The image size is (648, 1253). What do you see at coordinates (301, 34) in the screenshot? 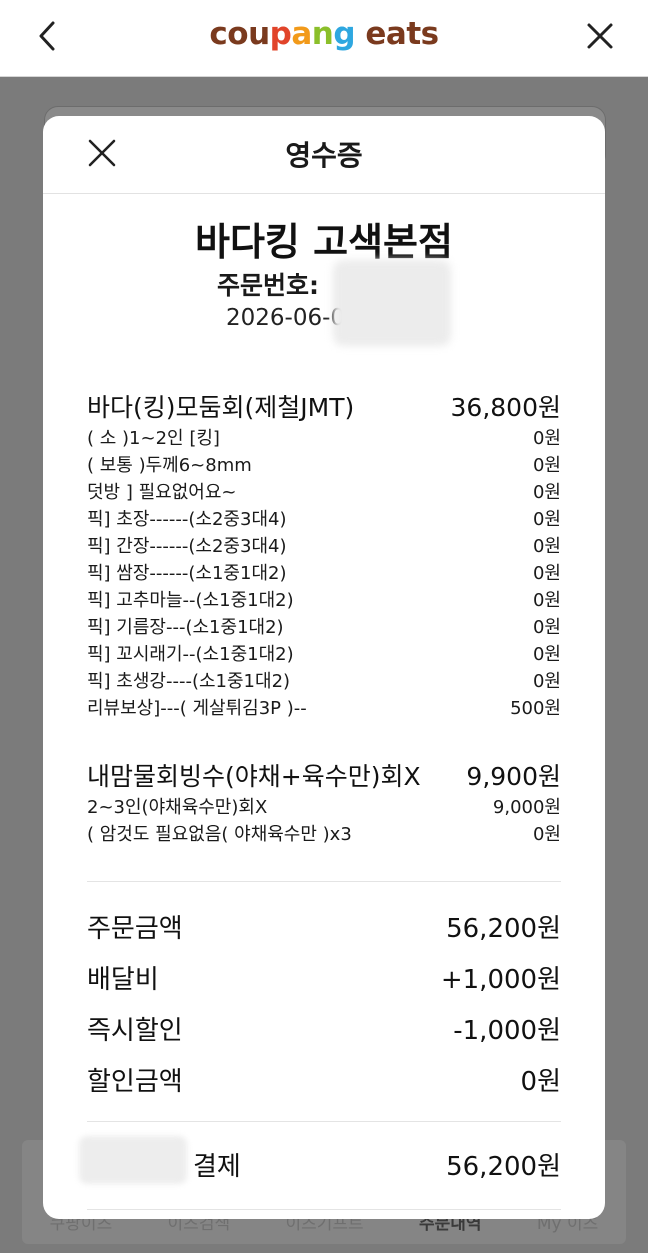
I see `logo-letter: a` at bounding box center [301, 34].